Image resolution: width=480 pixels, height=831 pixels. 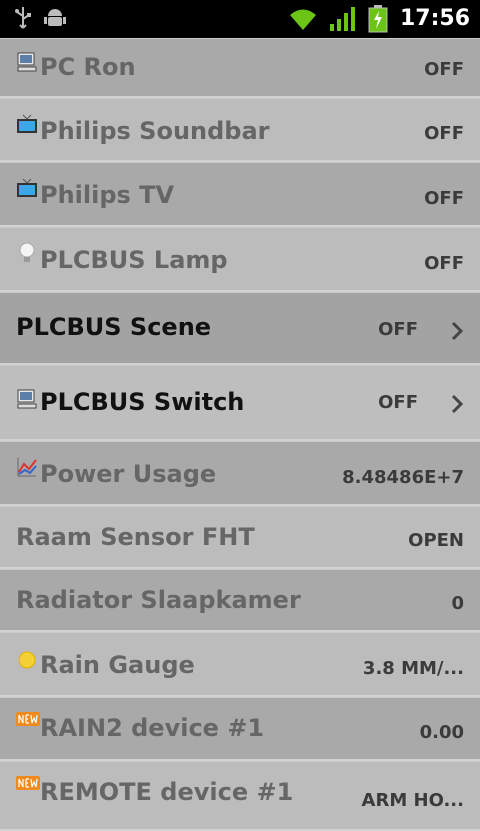 I want to click on device-name: Rain Gauge, so click(x=117, y=665).